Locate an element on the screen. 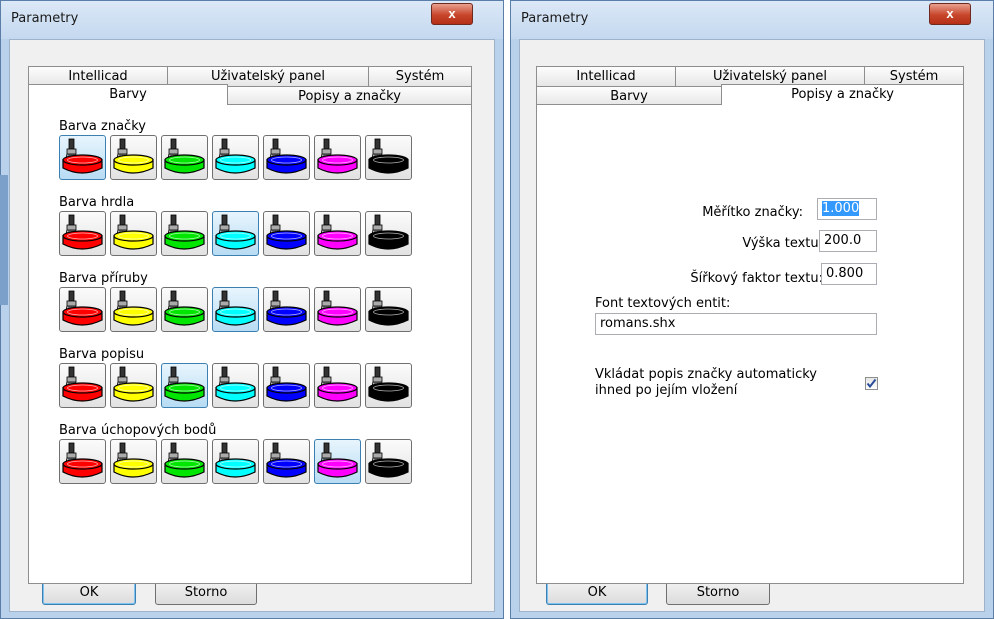 Image resolution: width=994 pixels, height=619 pixels. tab-label: Systém is located at coordinates (914, 76).